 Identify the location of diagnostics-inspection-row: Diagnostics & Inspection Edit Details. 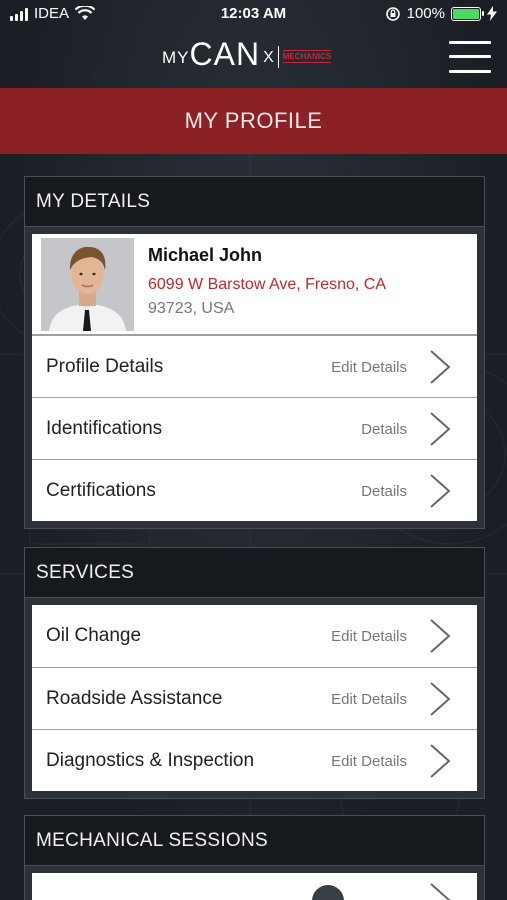
(254, 760).